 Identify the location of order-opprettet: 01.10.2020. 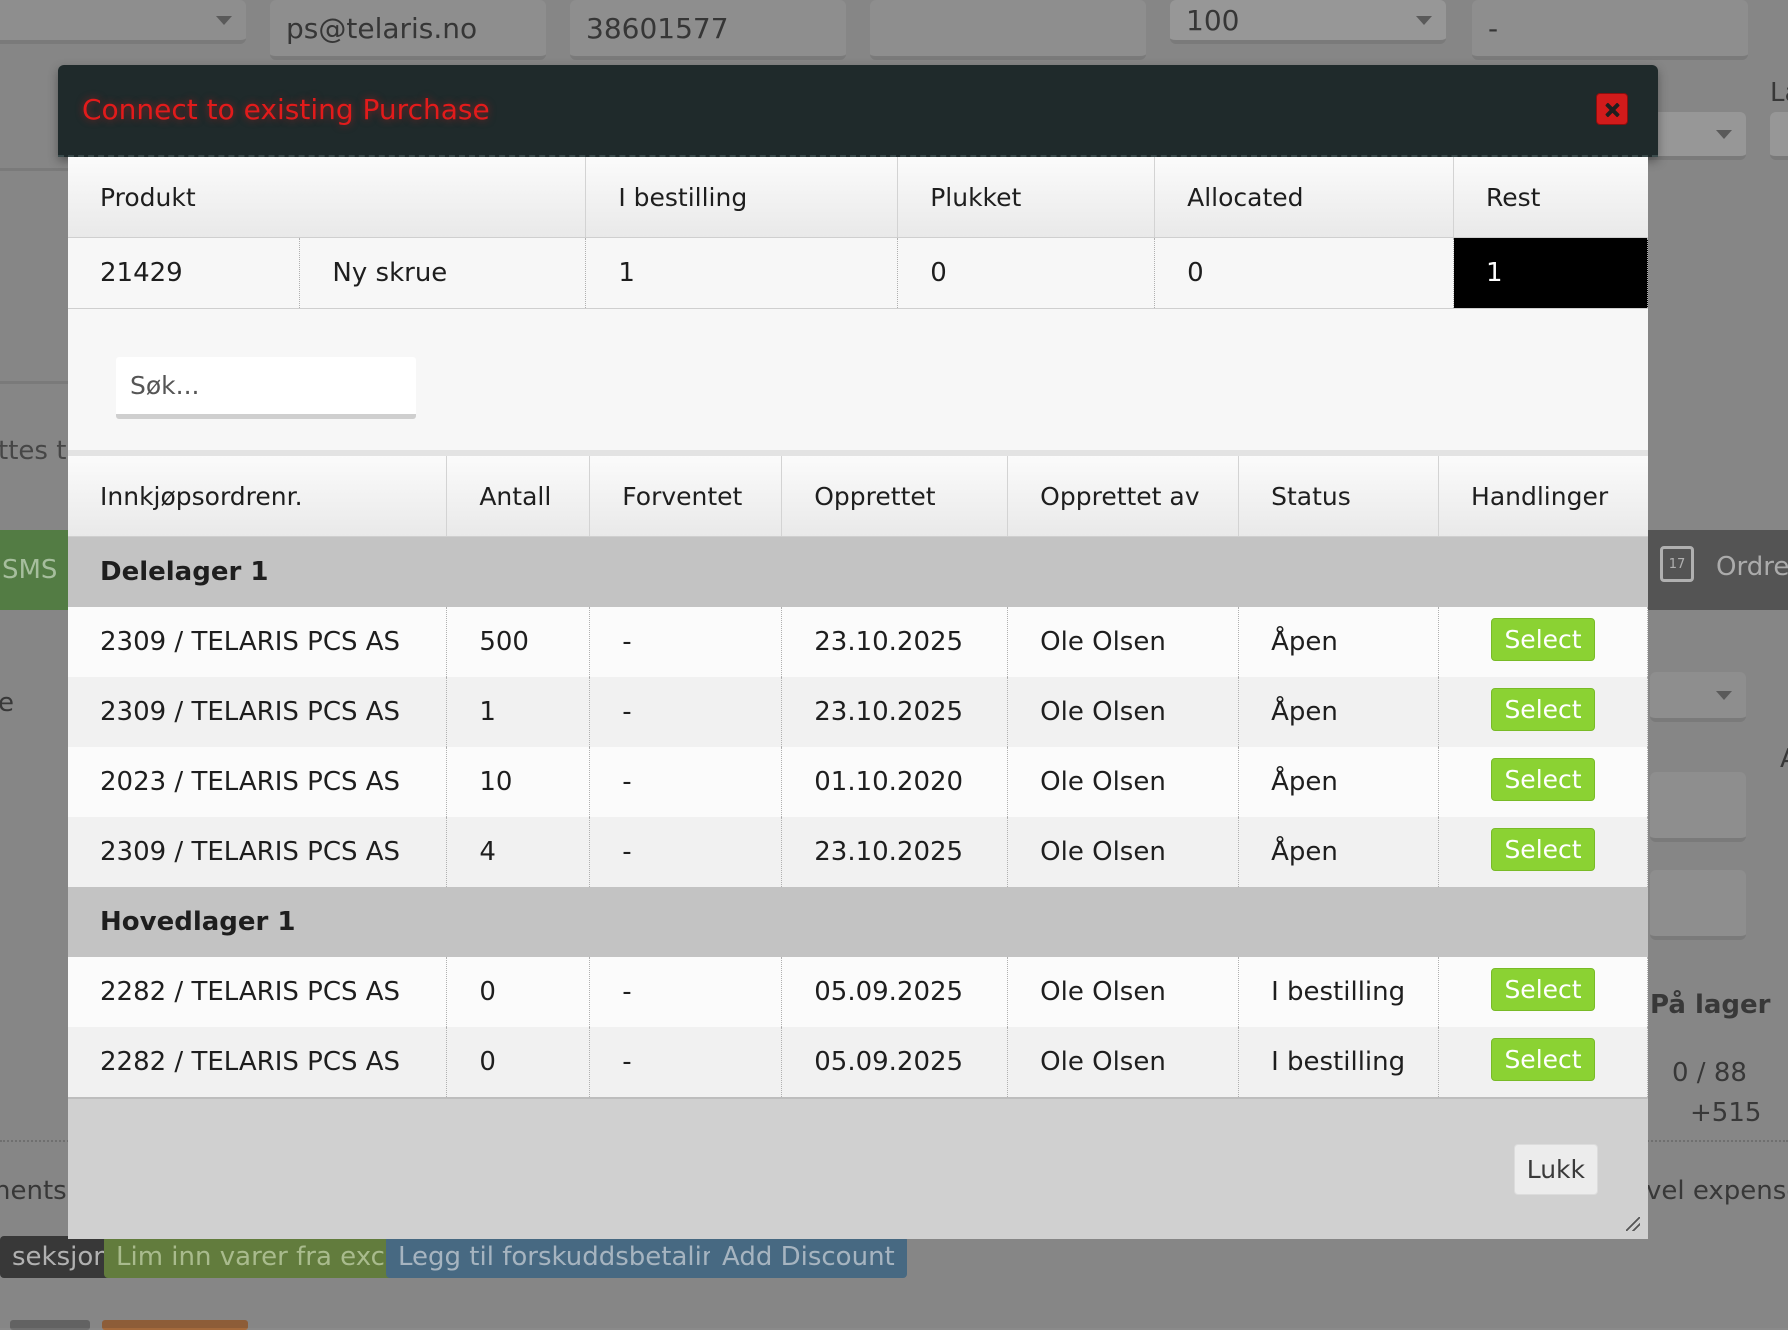
(895, 782).